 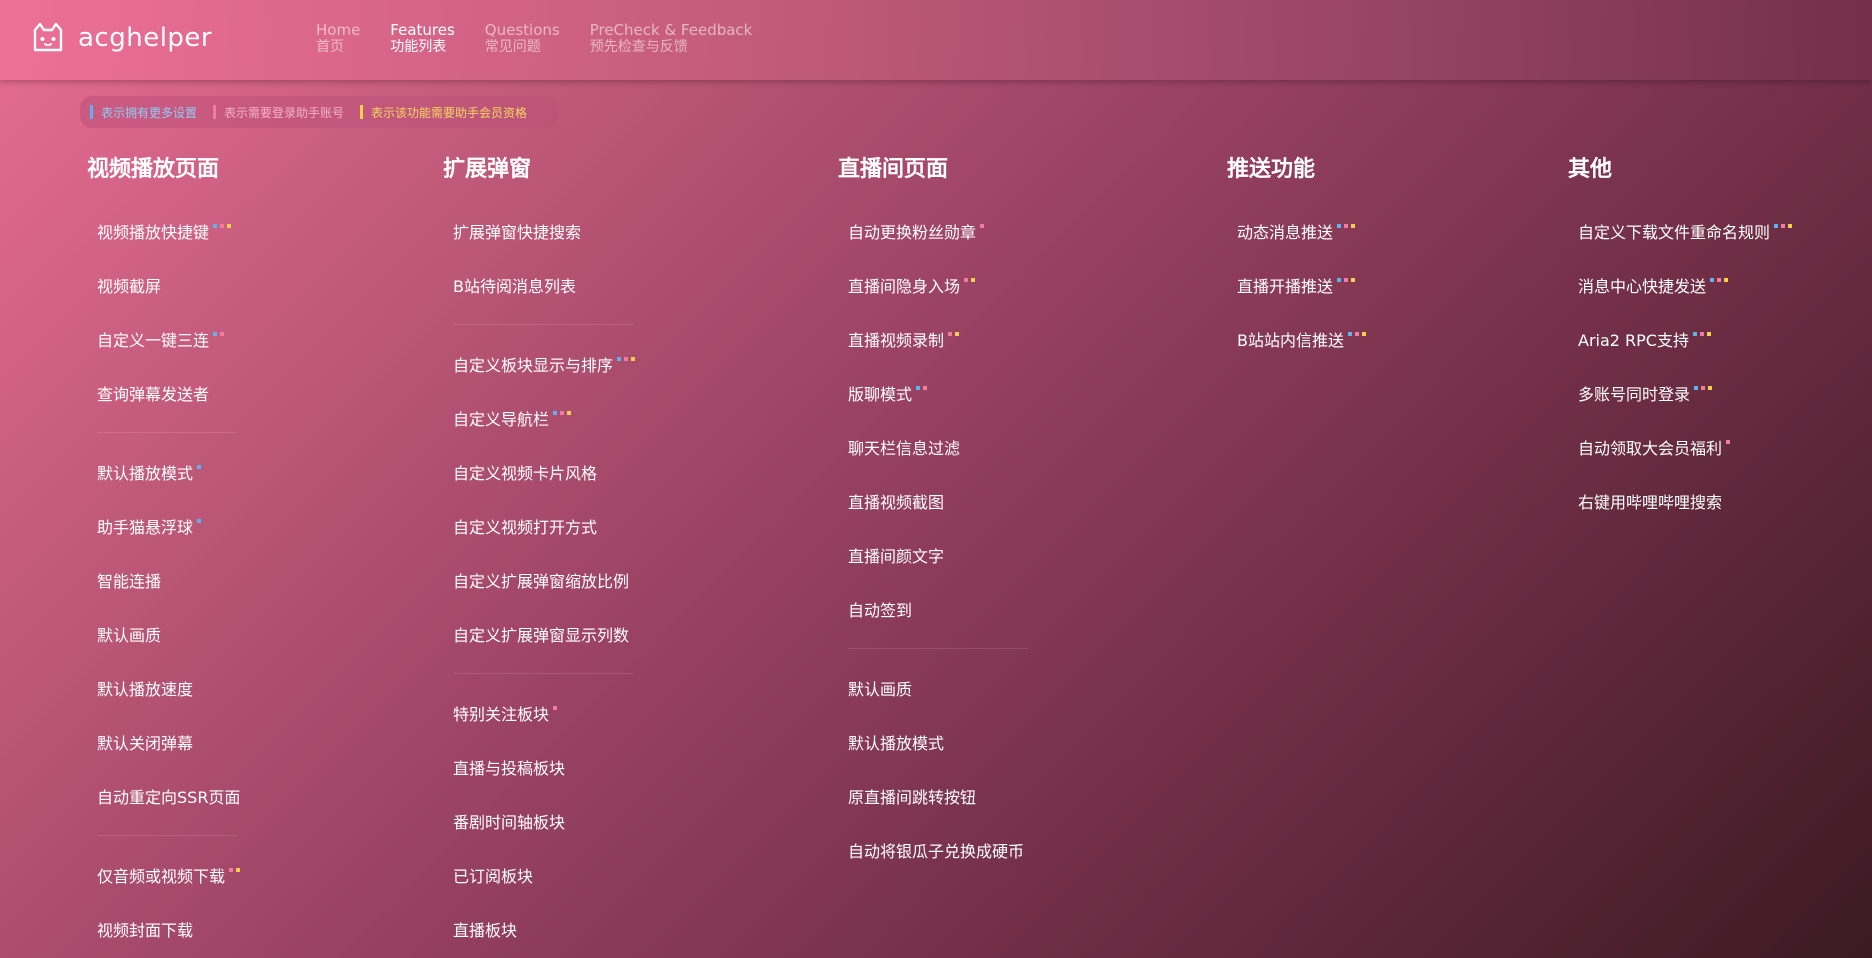 I want to click on nav-features: Features 功能列表, so click(x=422, y=39).